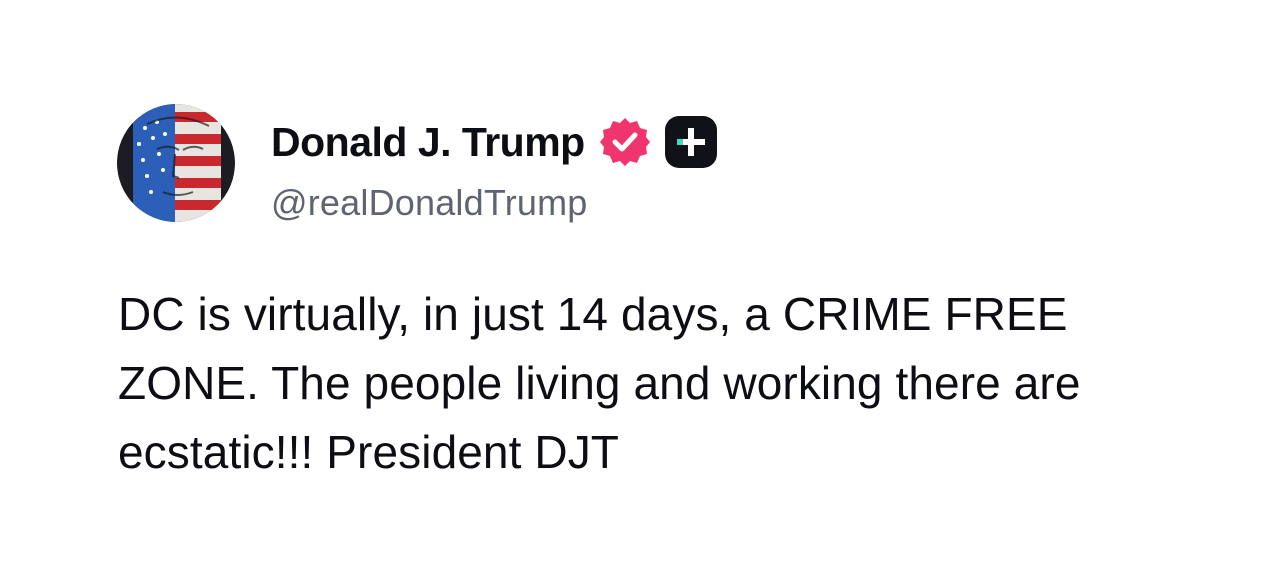  Describe the element at coordinates (625, 142) in the screenshot. I see `verified-badge-icon` at that location.